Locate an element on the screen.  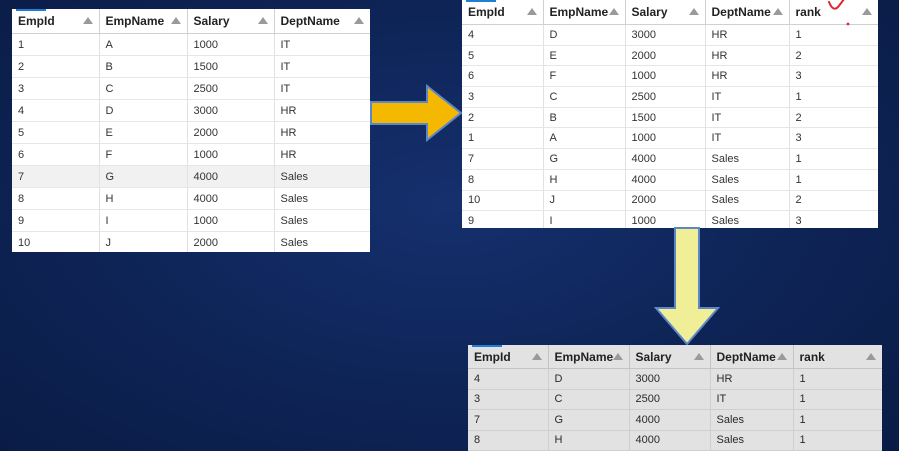
column-header-label: DeptName is located at coordinates (310, 21).